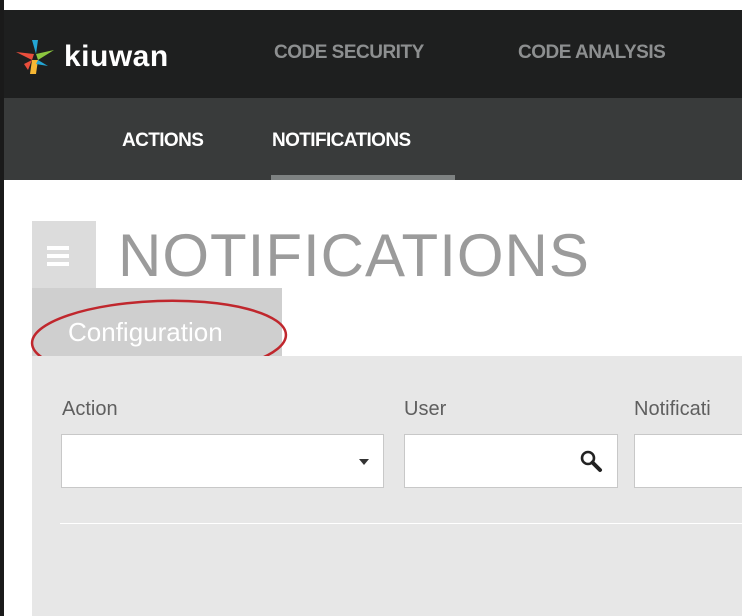 This screenshot has width=742, height=616. What do you see at coordinates (341, 141) in the screenshot?
I see `subnav-notifications: NOTIFICATIONS` at bounding box center [341, 141].